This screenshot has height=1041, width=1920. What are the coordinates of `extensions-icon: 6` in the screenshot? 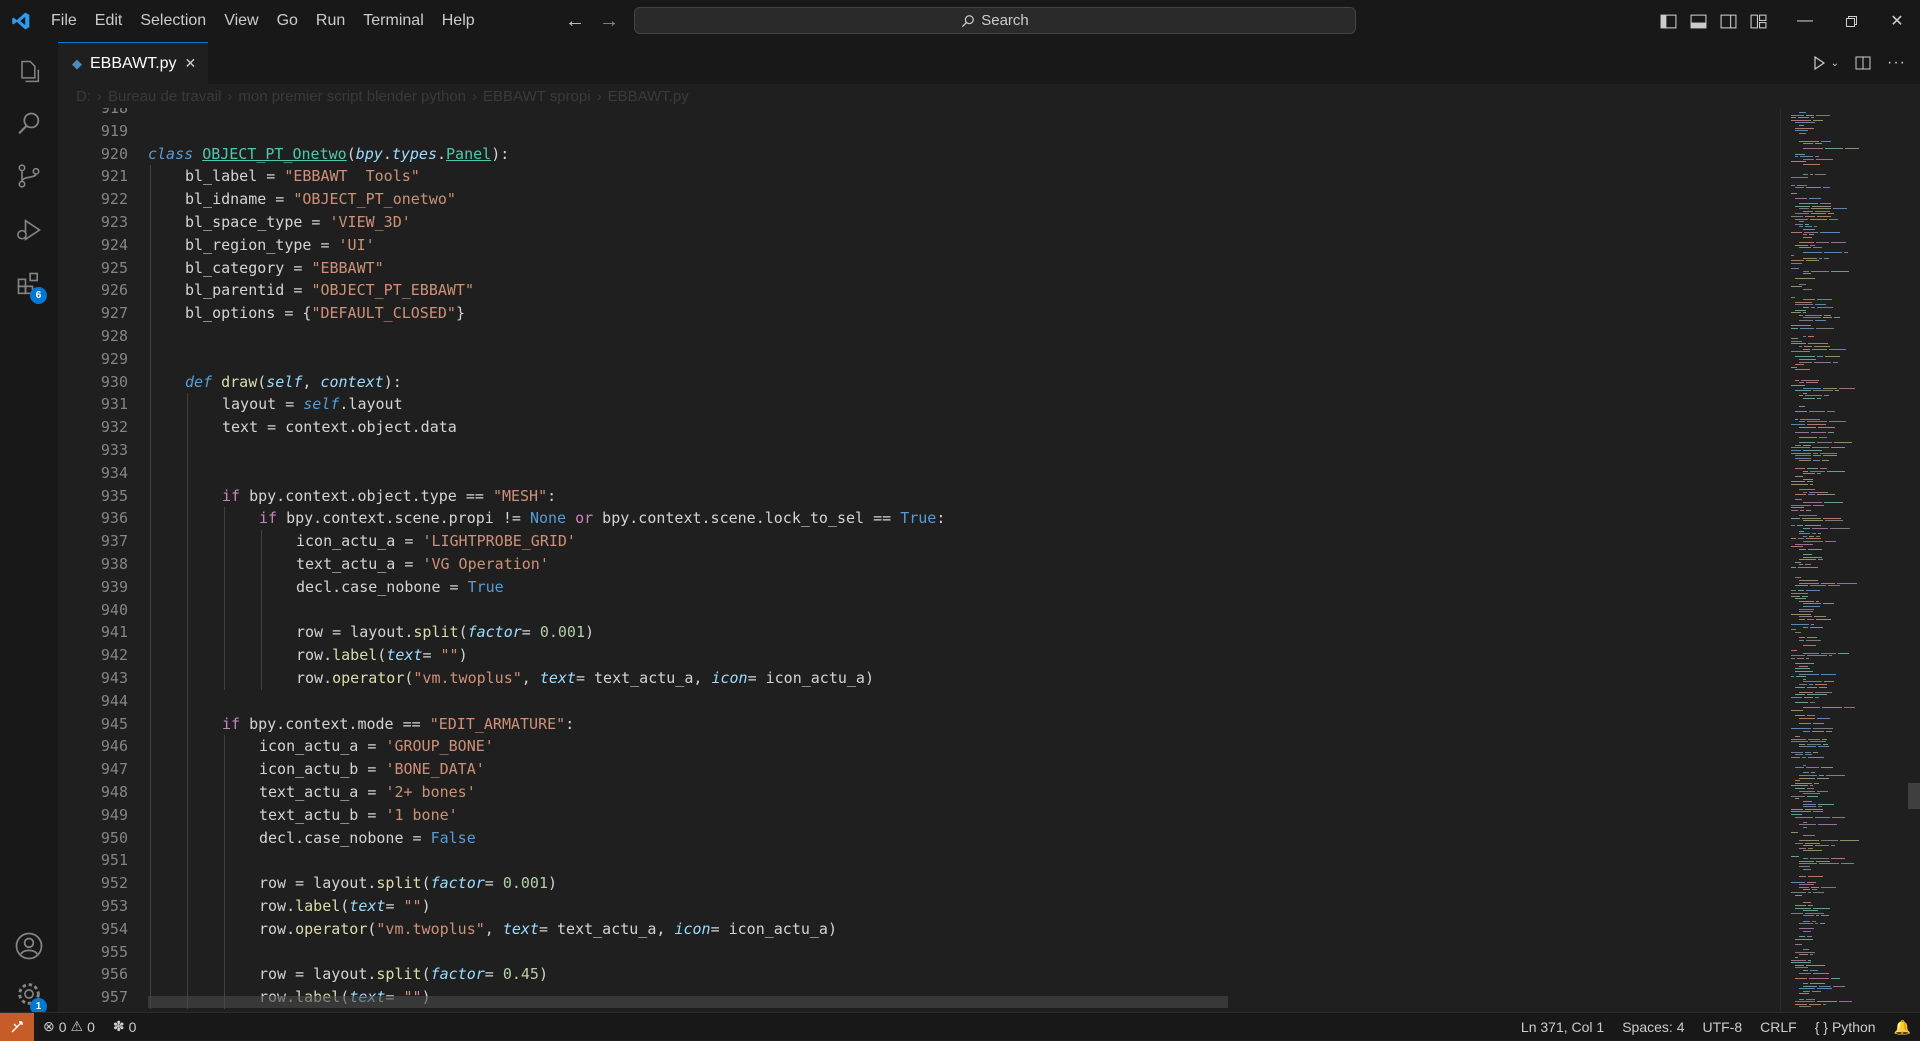 It's located at (29, 284).